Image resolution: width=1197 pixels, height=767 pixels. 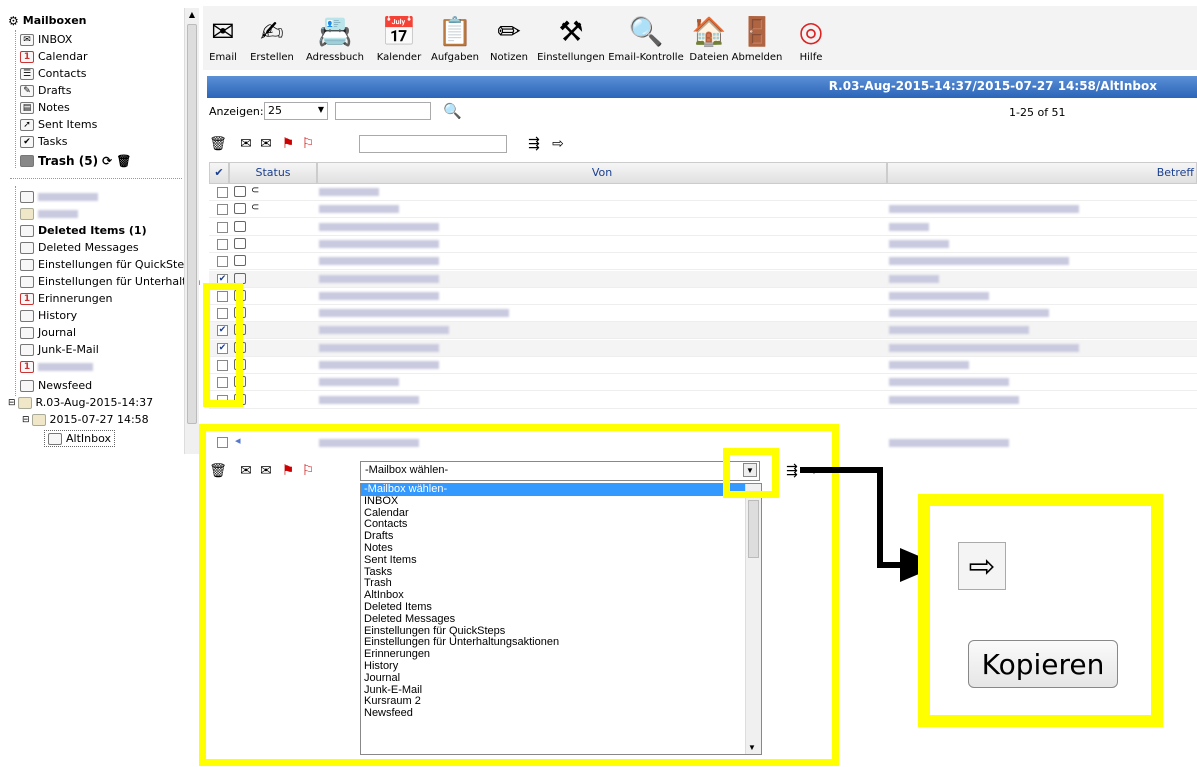 I want to click on kopieren-button: Kopieren, so click(x=1043, y=664).